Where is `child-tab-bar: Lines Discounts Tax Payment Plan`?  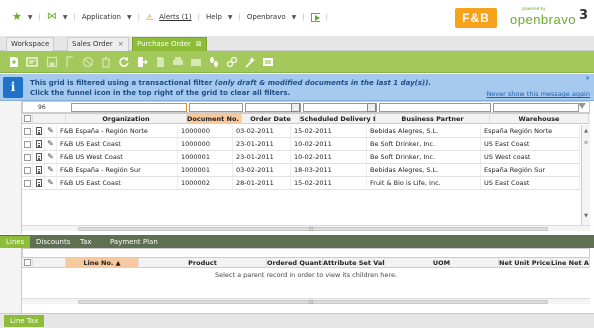 child-tab-bar: Lines Discounts Tax Payment Plan is located at coordinates (297, 241).